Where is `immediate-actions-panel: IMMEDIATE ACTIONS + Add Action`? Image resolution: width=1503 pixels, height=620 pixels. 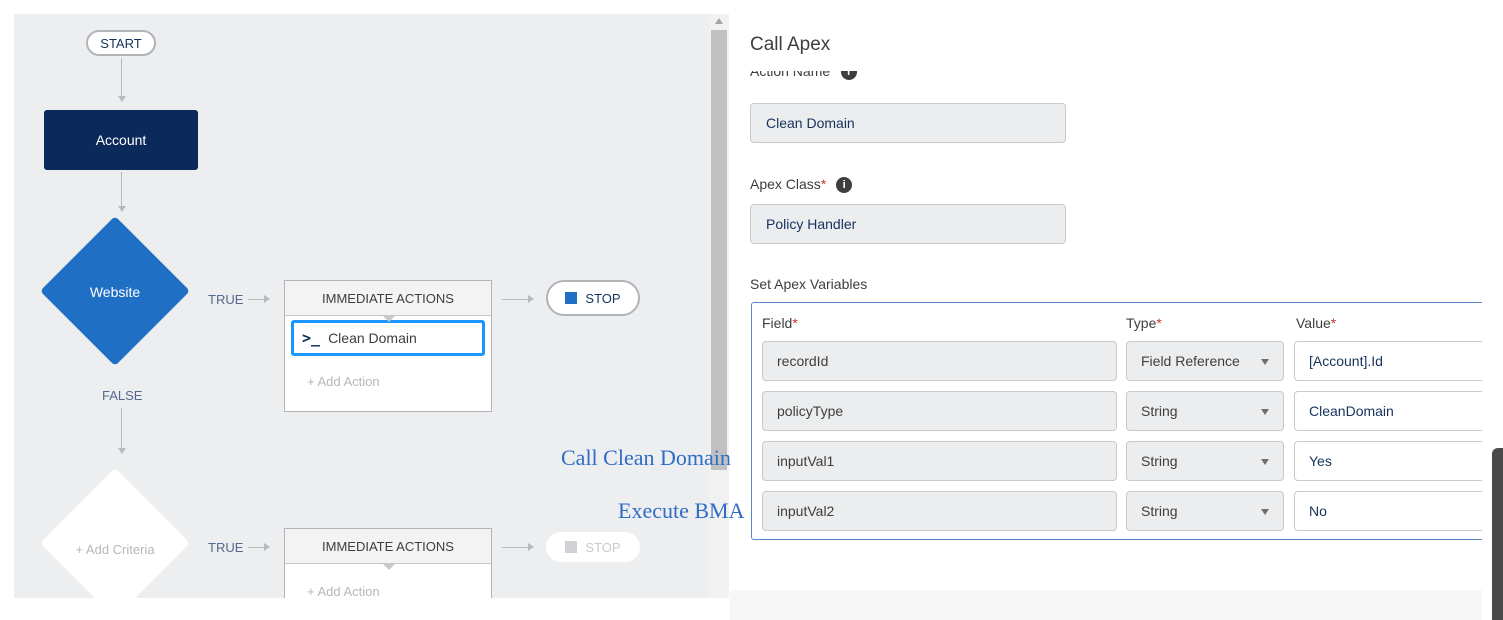
immediate-actions-panel: IMMEDIATE ACTIONS + Add Action is located at coordinates (388, 563).